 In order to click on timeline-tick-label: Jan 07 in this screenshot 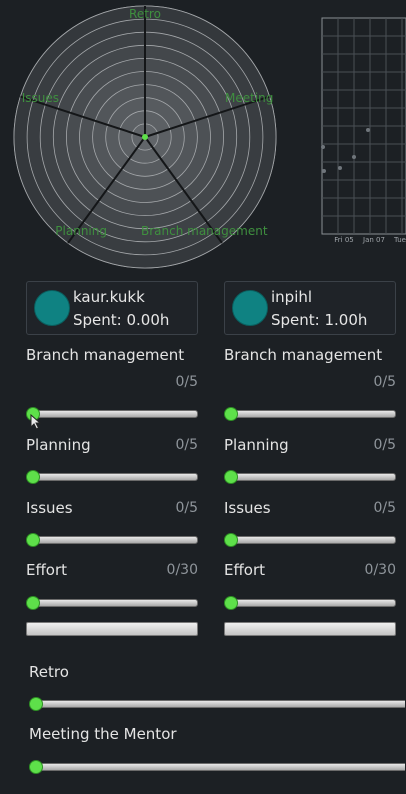, I will do `click(373, 240)`.